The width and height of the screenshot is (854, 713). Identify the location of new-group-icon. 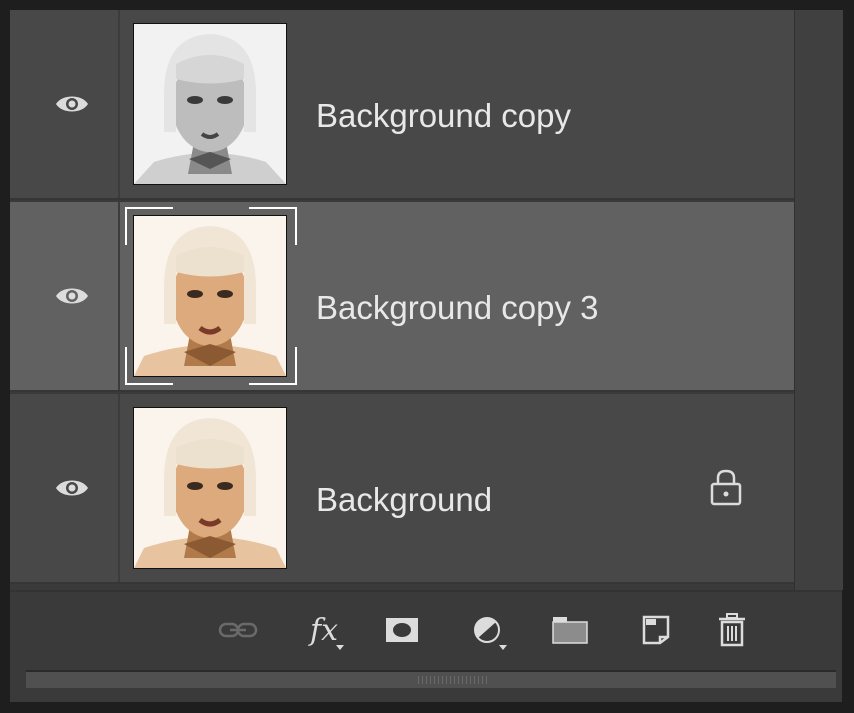
(570, 630).